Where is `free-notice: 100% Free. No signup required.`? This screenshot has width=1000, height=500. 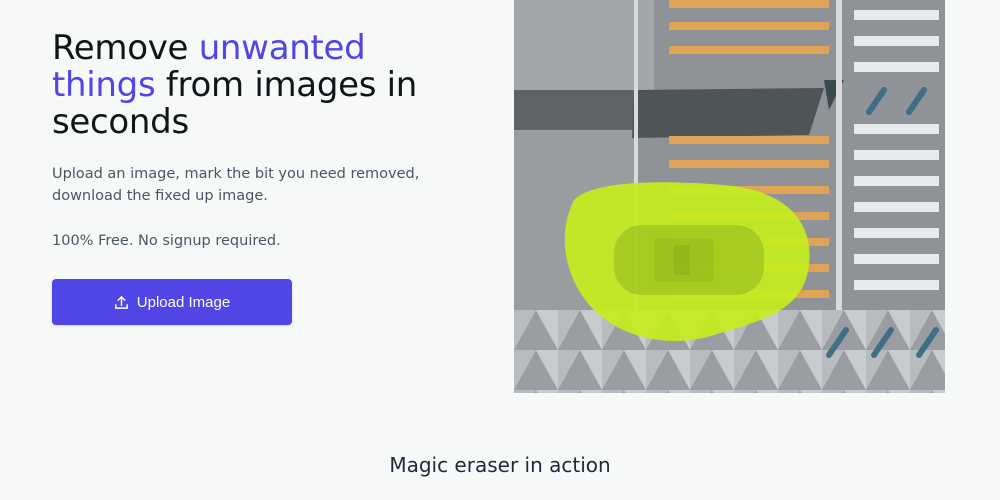
free-notice: 100% Free. No signup required. is located at coordinates (166, 241).